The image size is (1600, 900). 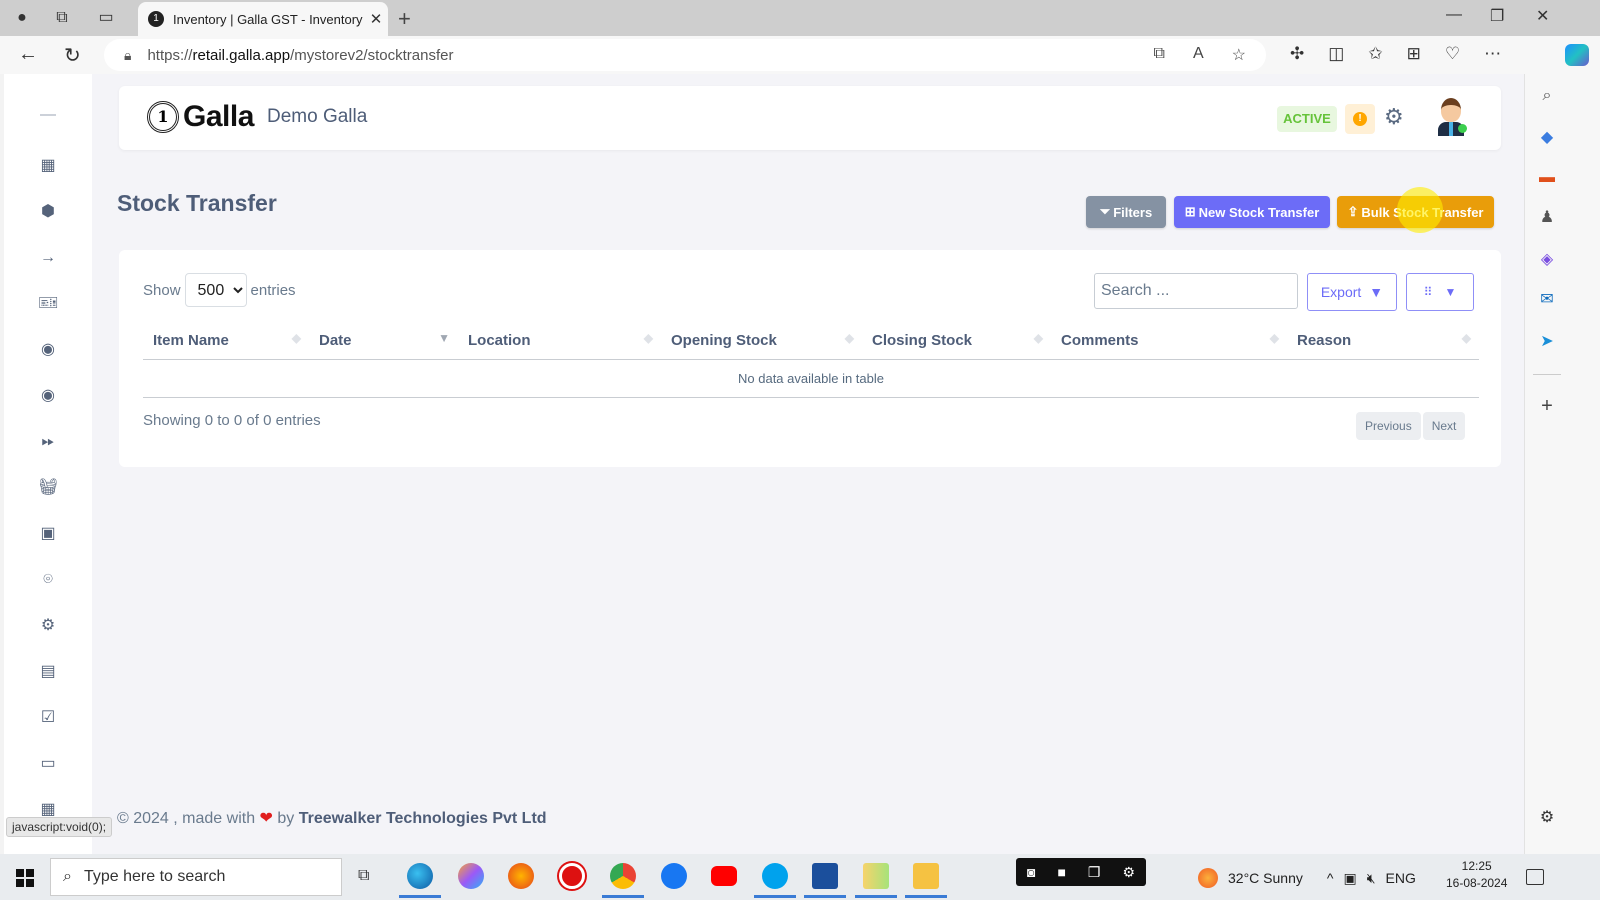 I want to click on column-header-comments: Comments ◆, so click(x=1169, y=340).